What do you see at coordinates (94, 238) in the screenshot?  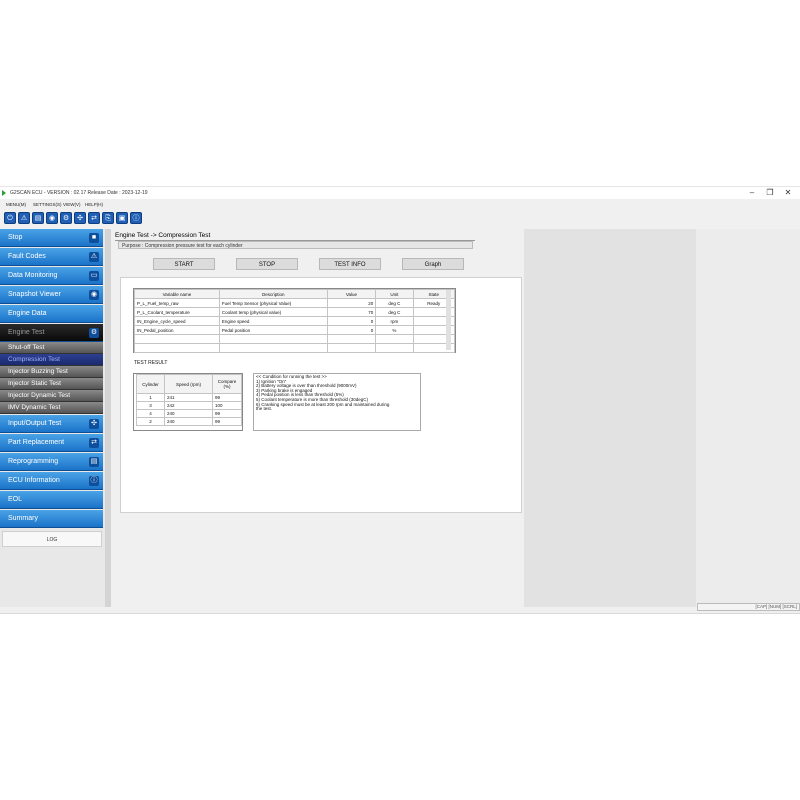 I see `stop-icon: ■` at bounding box center [94, 238].